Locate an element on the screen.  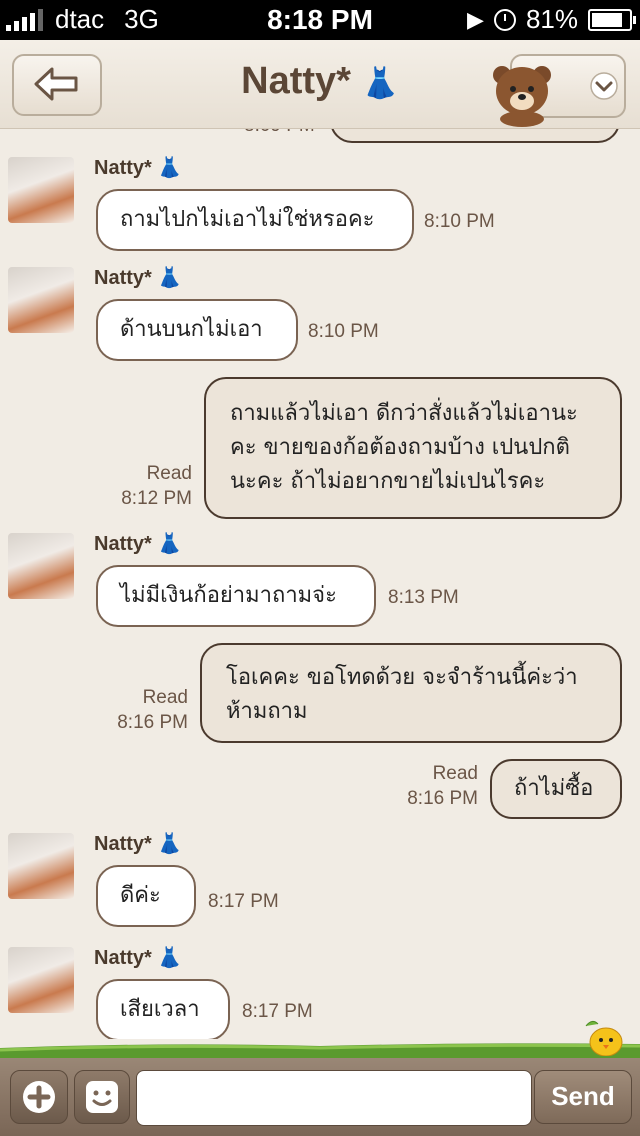
dress-emoji: 👗 is located at coordinates (380, 83).